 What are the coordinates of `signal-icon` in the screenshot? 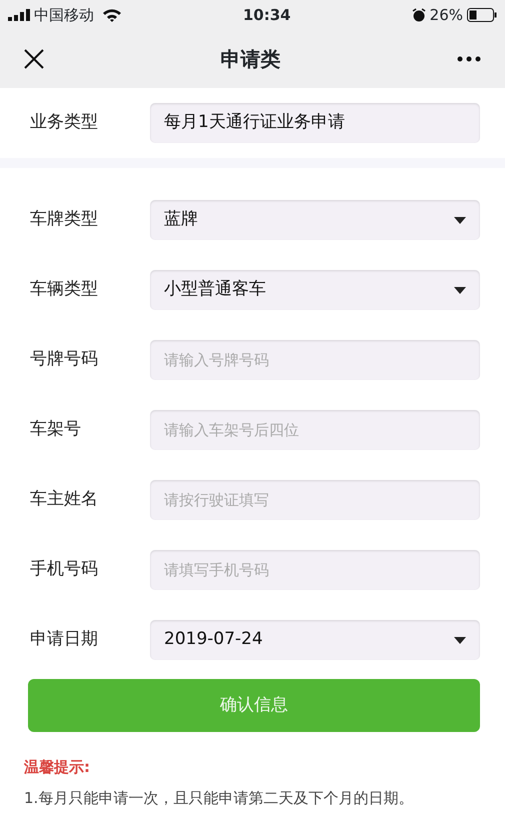 It's located at (19, 15).